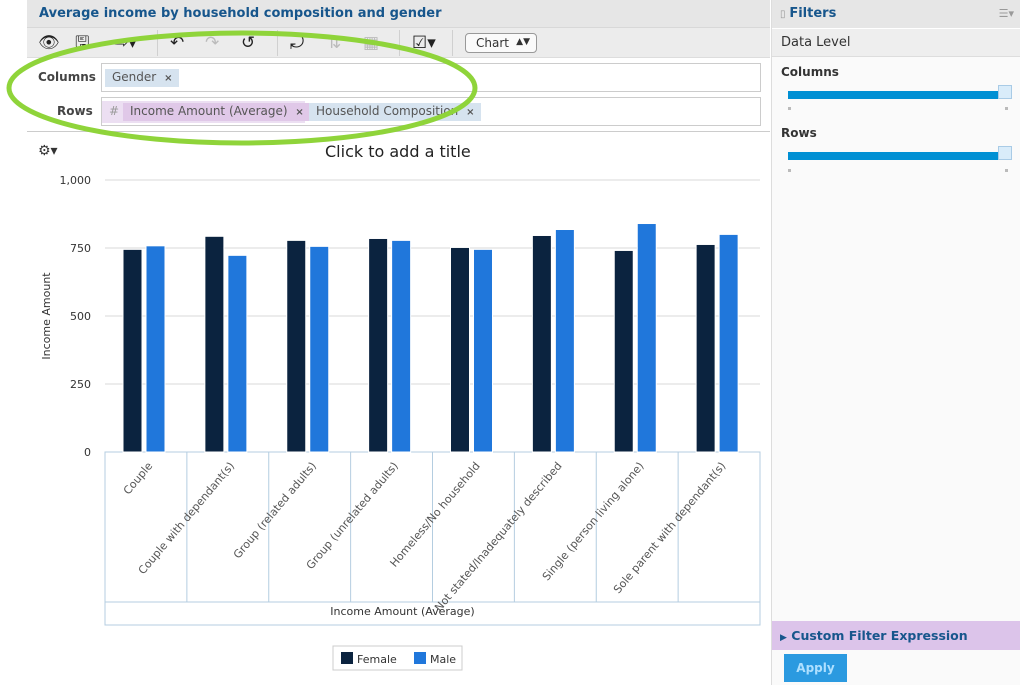 The height and width of the screenshot is (685, 1020). What do you see at coordinates (799, 133) in the screenshot?
I see `rows-level-label: Rows` at bounding box center [799, 133].